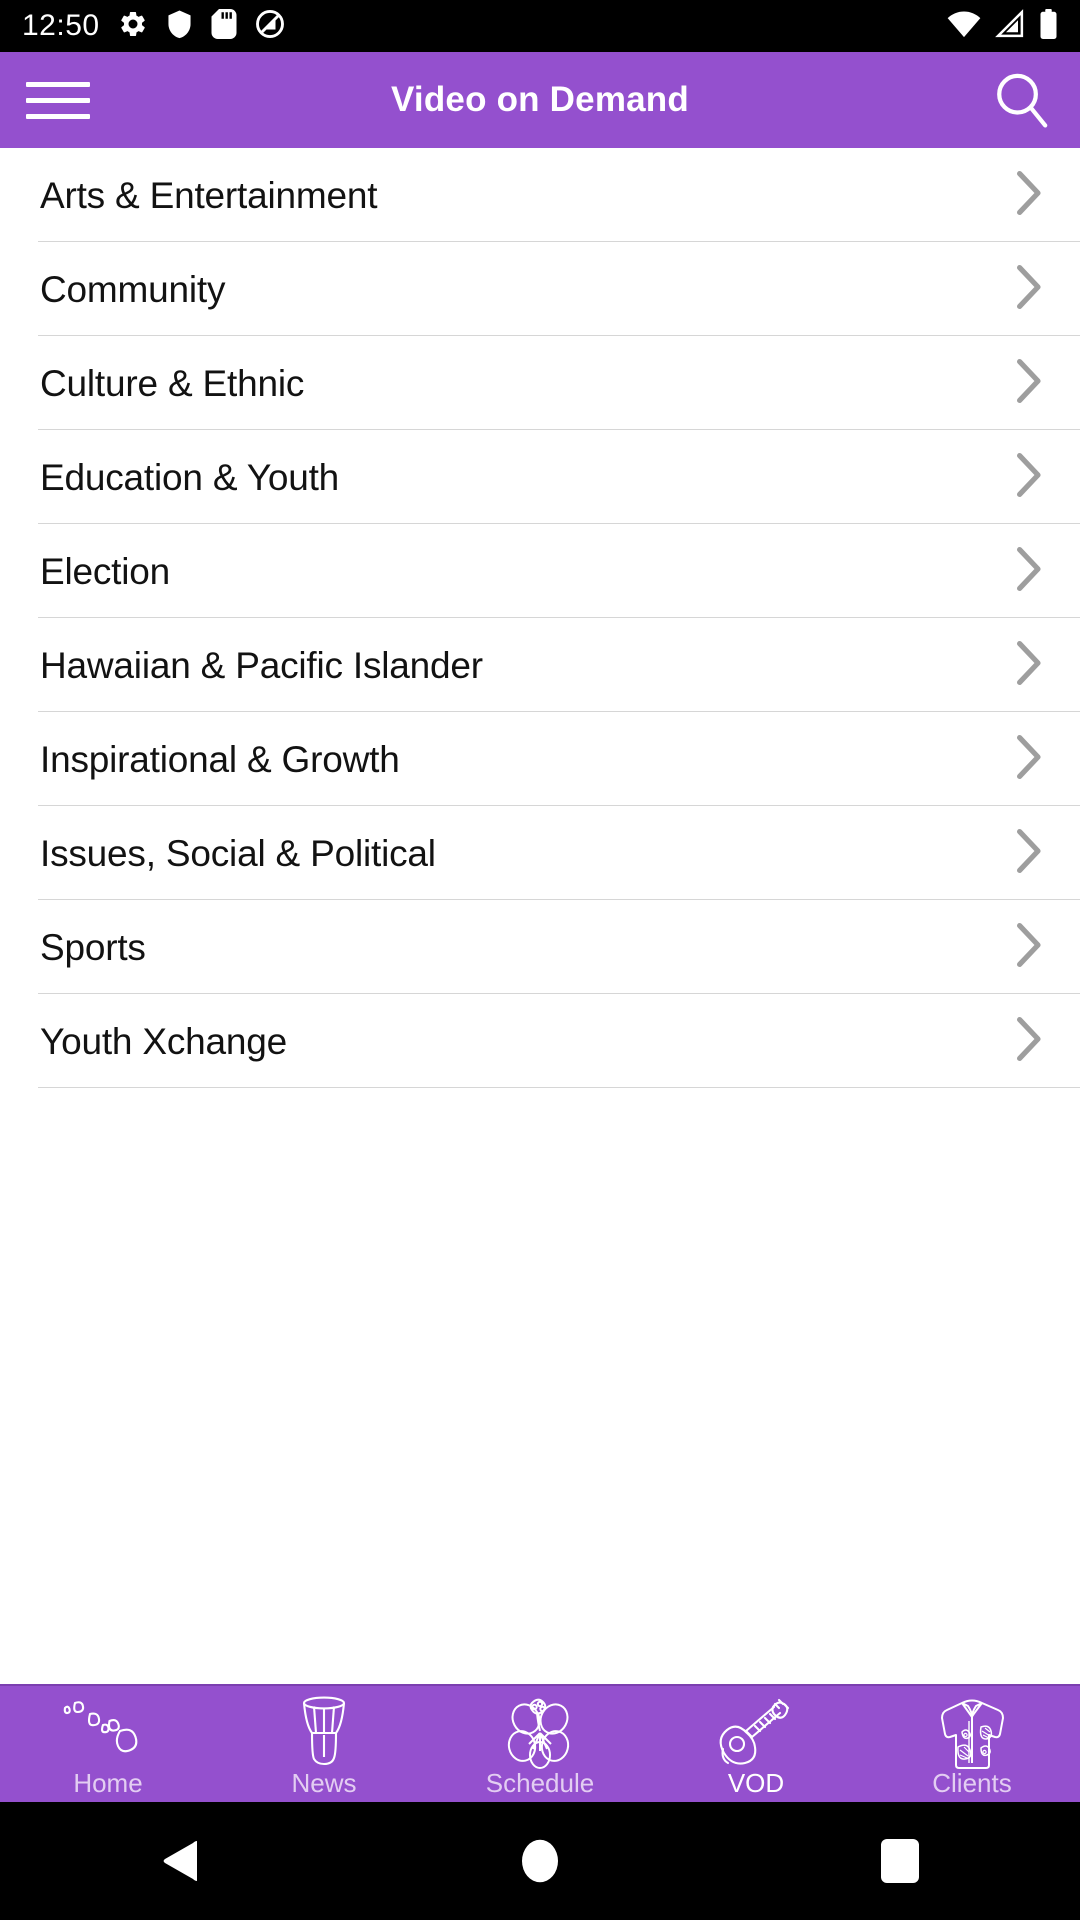  I want to click on nav-item-schedule: Schedule, so click(540, 1744).